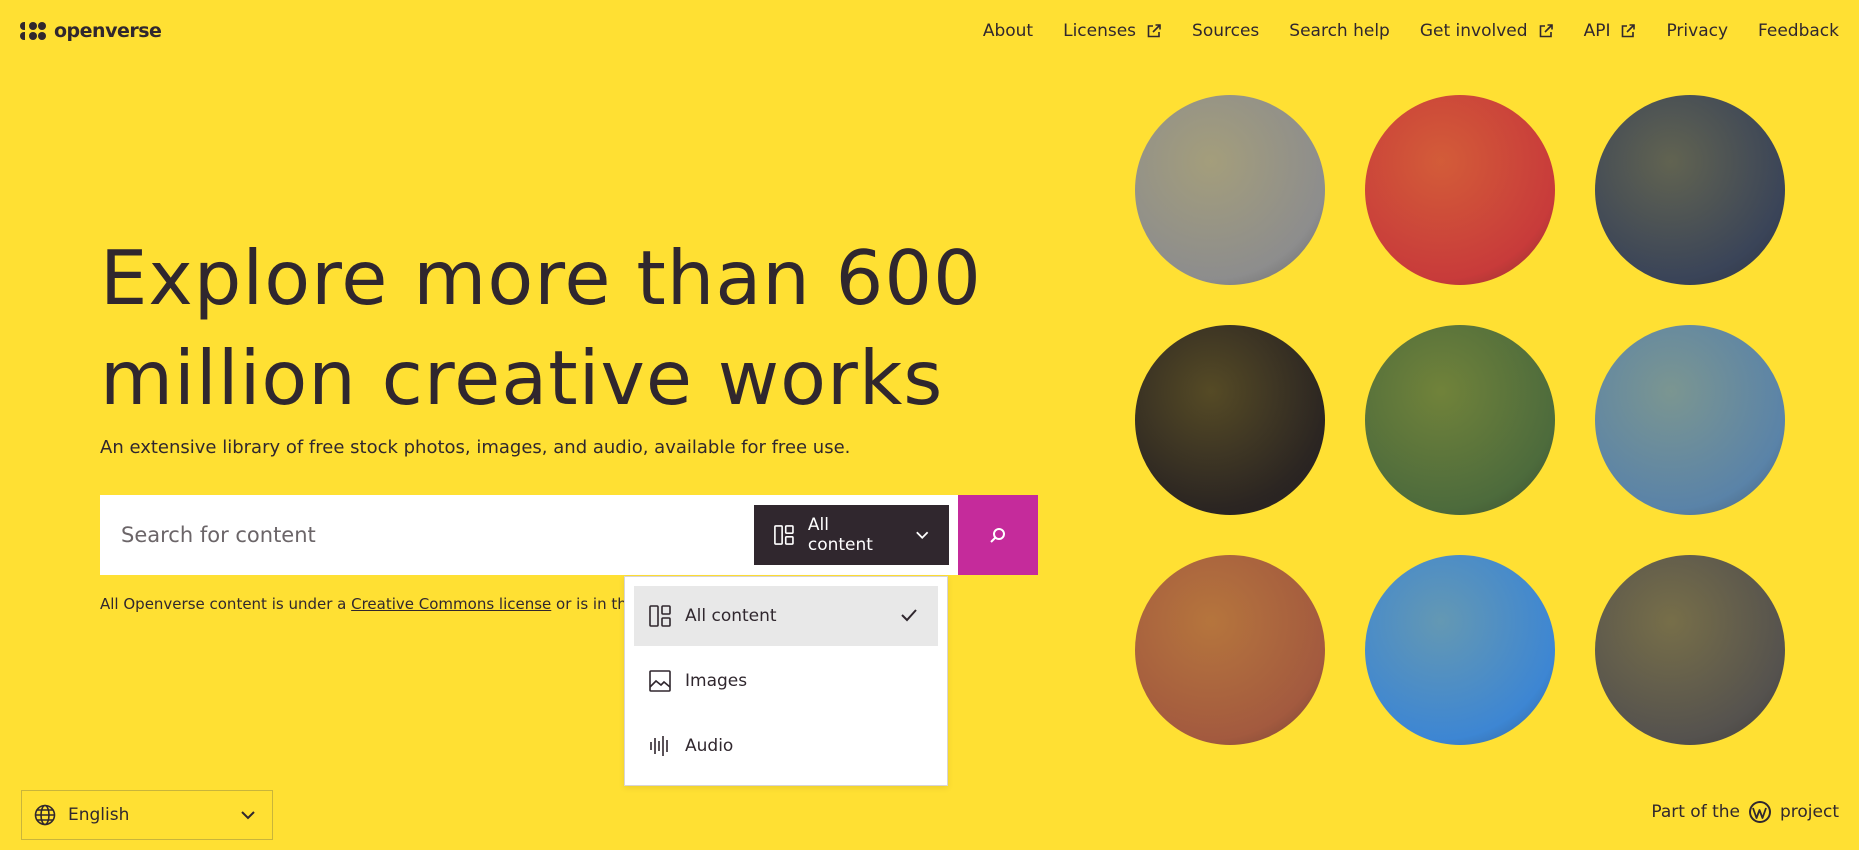 This screenshot has width=1859, height=850. Describe the element at coordinates (147, 815) in the screenshot. I see `language-select: English` at that location.